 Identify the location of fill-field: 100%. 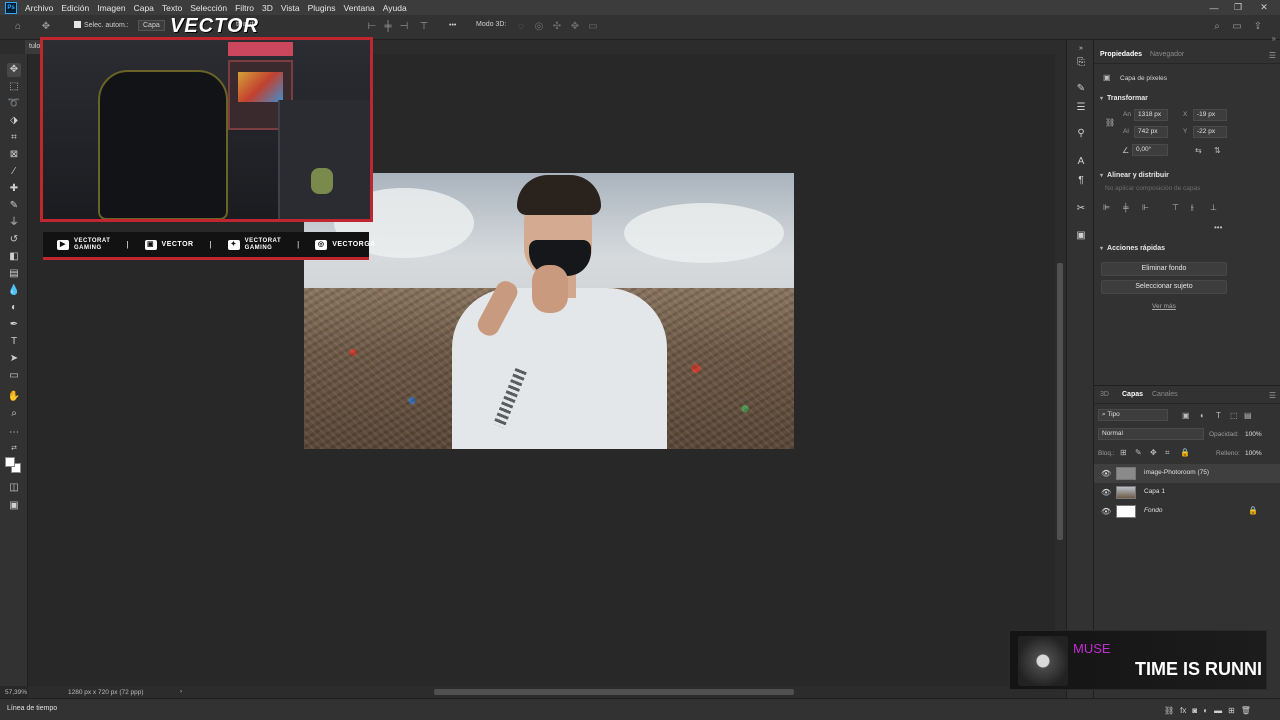
(1253, 453).